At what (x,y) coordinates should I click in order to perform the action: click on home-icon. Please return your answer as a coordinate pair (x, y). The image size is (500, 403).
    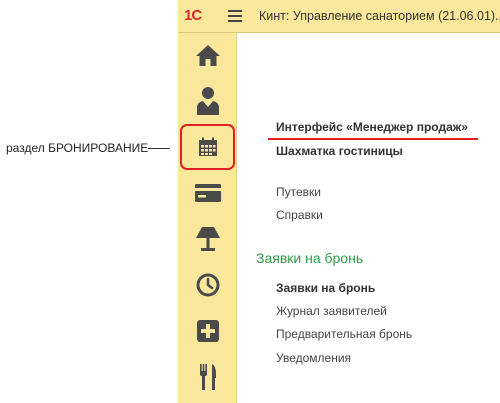
    Looking at the image, I should click on (207, 55).